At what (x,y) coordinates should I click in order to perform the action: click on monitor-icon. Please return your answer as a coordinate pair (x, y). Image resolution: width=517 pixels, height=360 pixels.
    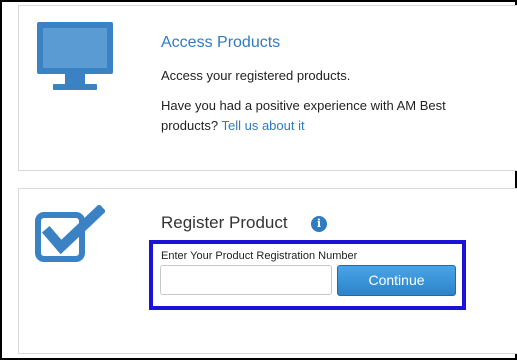
    Looking at the image, I should click on (75, 56).